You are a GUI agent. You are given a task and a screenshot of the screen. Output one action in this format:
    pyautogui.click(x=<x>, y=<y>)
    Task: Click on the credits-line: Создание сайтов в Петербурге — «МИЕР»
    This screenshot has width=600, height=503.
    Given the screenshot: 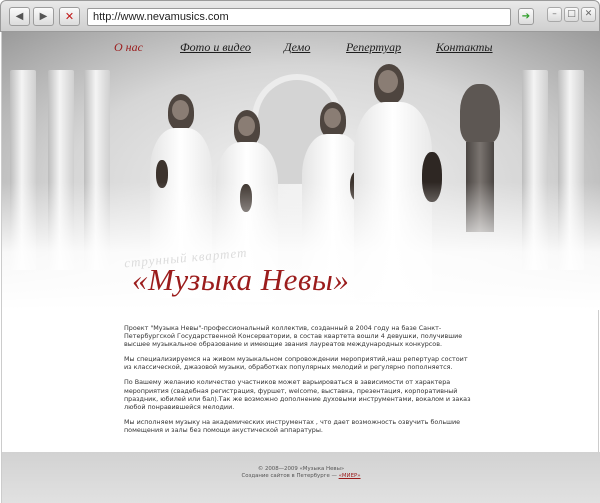 What is the action you would take?
    pyautogui.click(x=301, y=476)
    